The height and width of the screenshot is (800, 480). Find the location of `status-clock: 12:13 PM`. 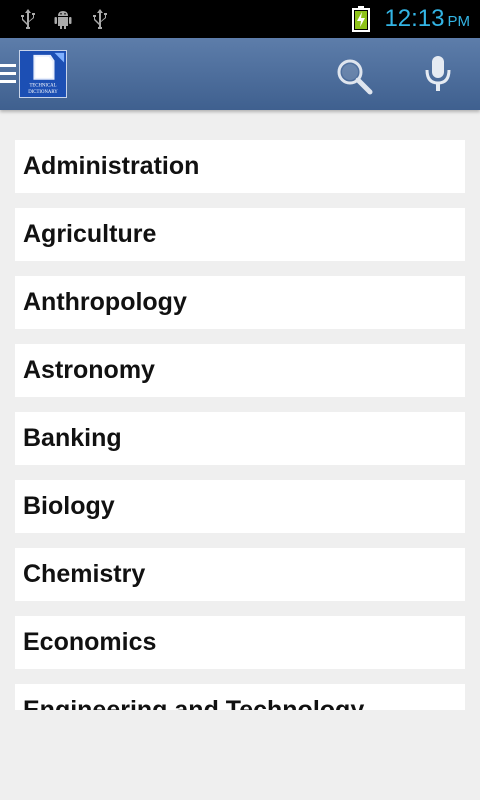

status-clock: 12:13 PM is located at coordinates (427, 20).